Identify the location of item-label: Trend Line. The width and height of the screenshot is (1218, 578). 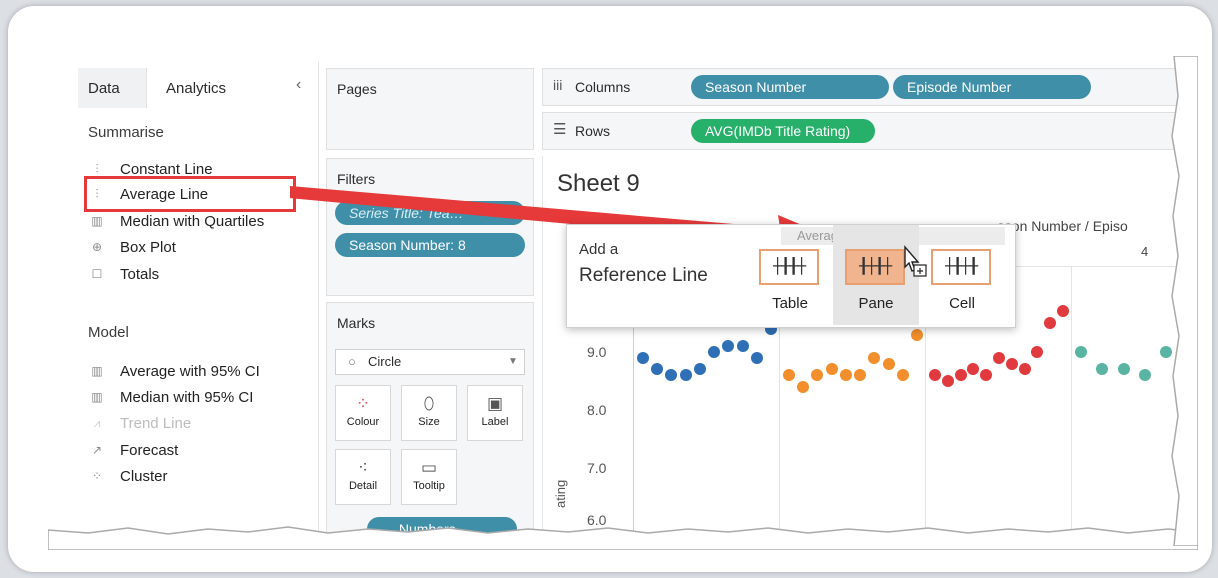
(156, 423).